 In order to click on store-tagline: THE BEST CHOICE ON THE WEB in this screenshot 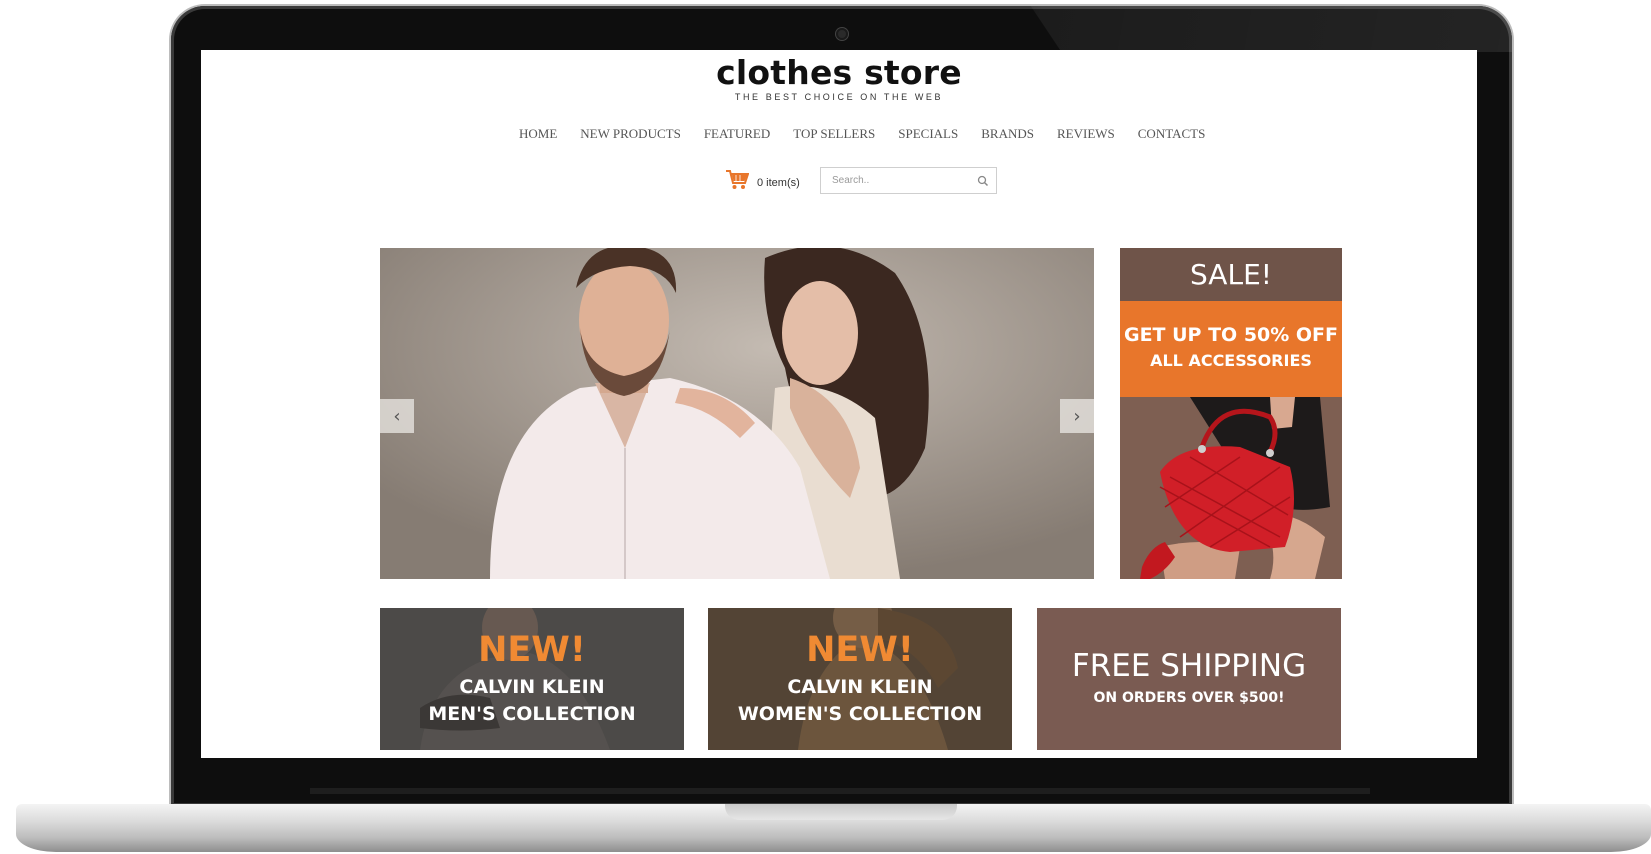, I will do `click(839, 97)`.